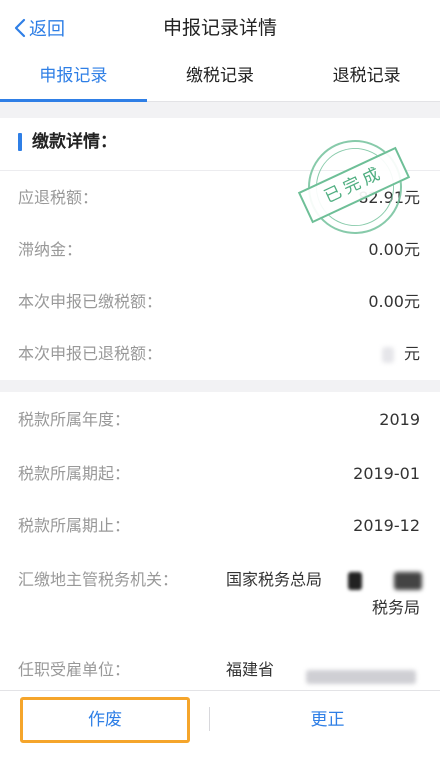 The image size is (440, 758). I want to click on row-value-line2: 税务局, so click(395, 607).